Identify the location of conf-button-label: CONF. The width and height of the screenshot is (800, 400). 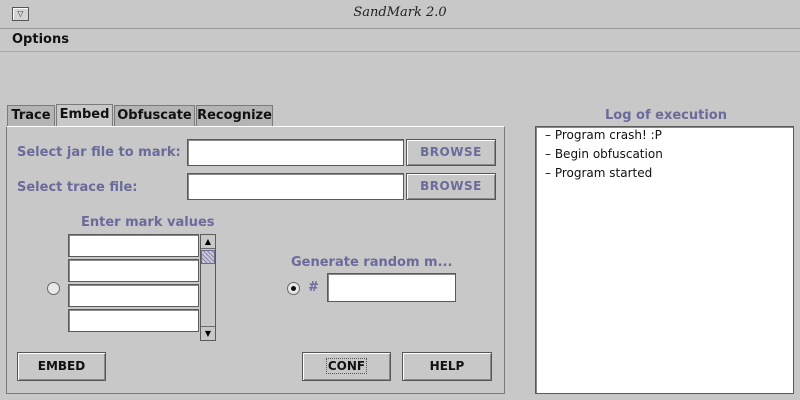
(346, 366).